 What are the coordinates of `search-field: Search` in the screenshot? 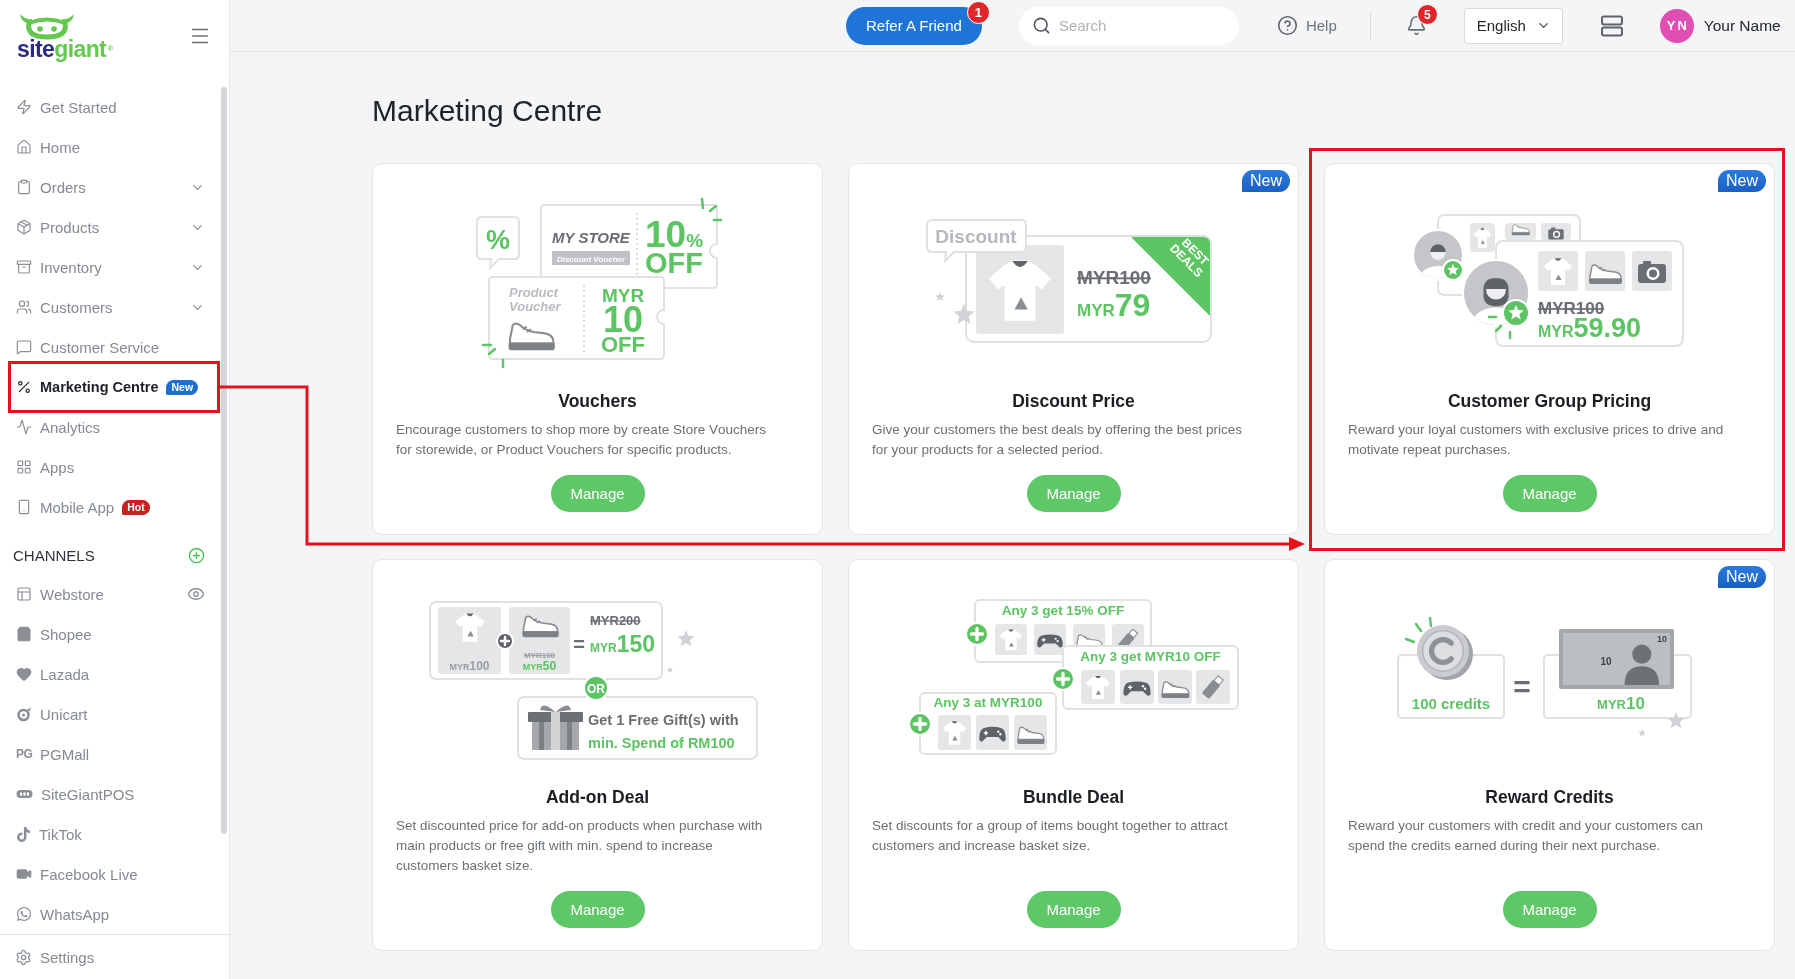 It's located at (1128, 25).